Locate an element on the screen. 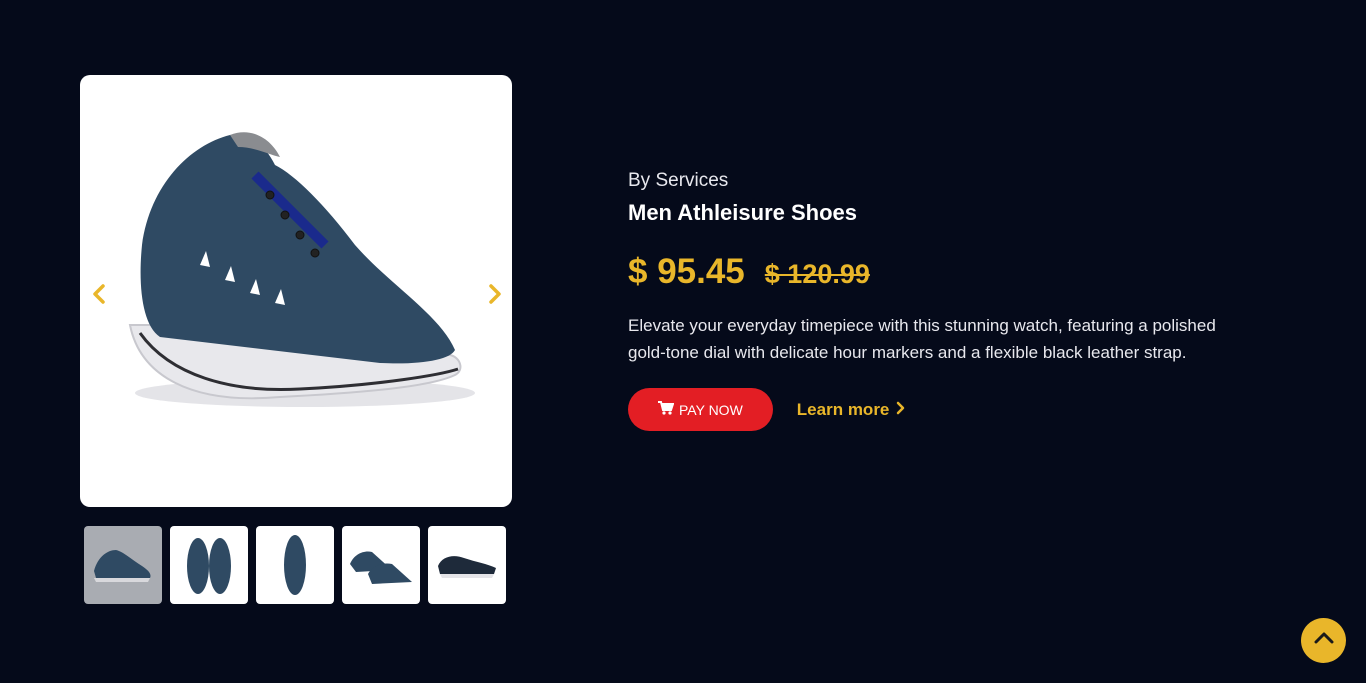 Image resolution: width=1366 pixels, height=683 pixels. chevron-left-icon is located at coordinates (99, 296).